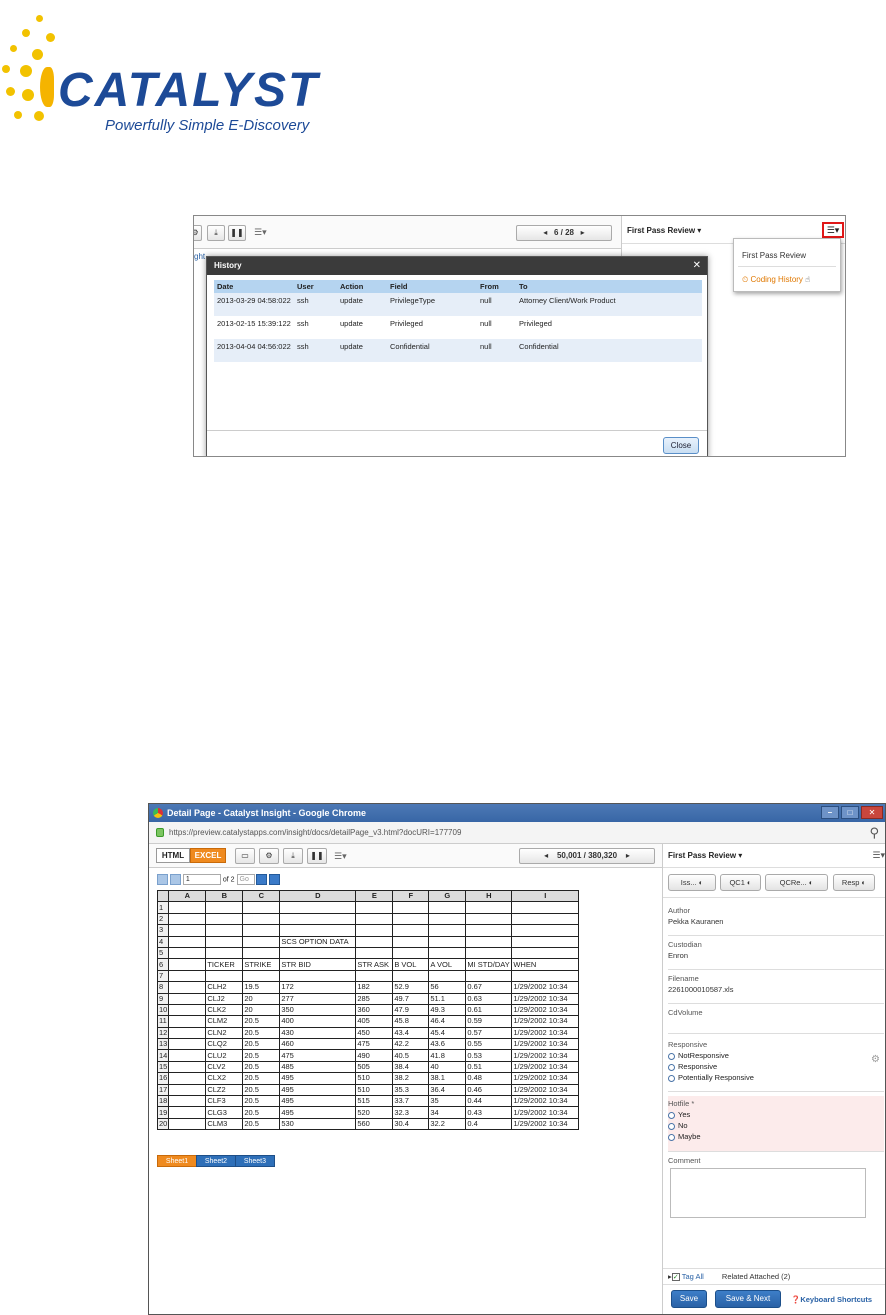 Image resolution: width=886 pixels, height=1315 pixels. What do you see at coordinates (317, 856) in the screenshot?
I see `pause-icon: ❚❚` at bounding box center [317, 856].